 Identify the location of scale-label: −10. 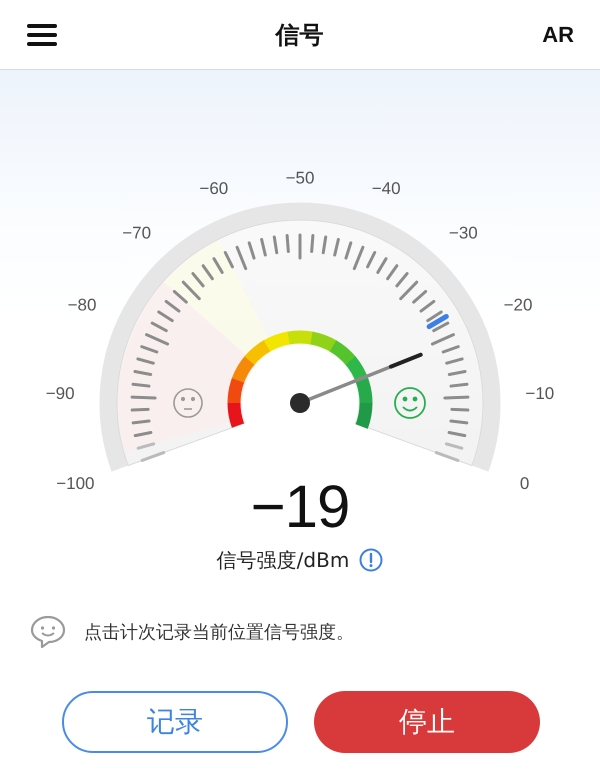
(539, 394).